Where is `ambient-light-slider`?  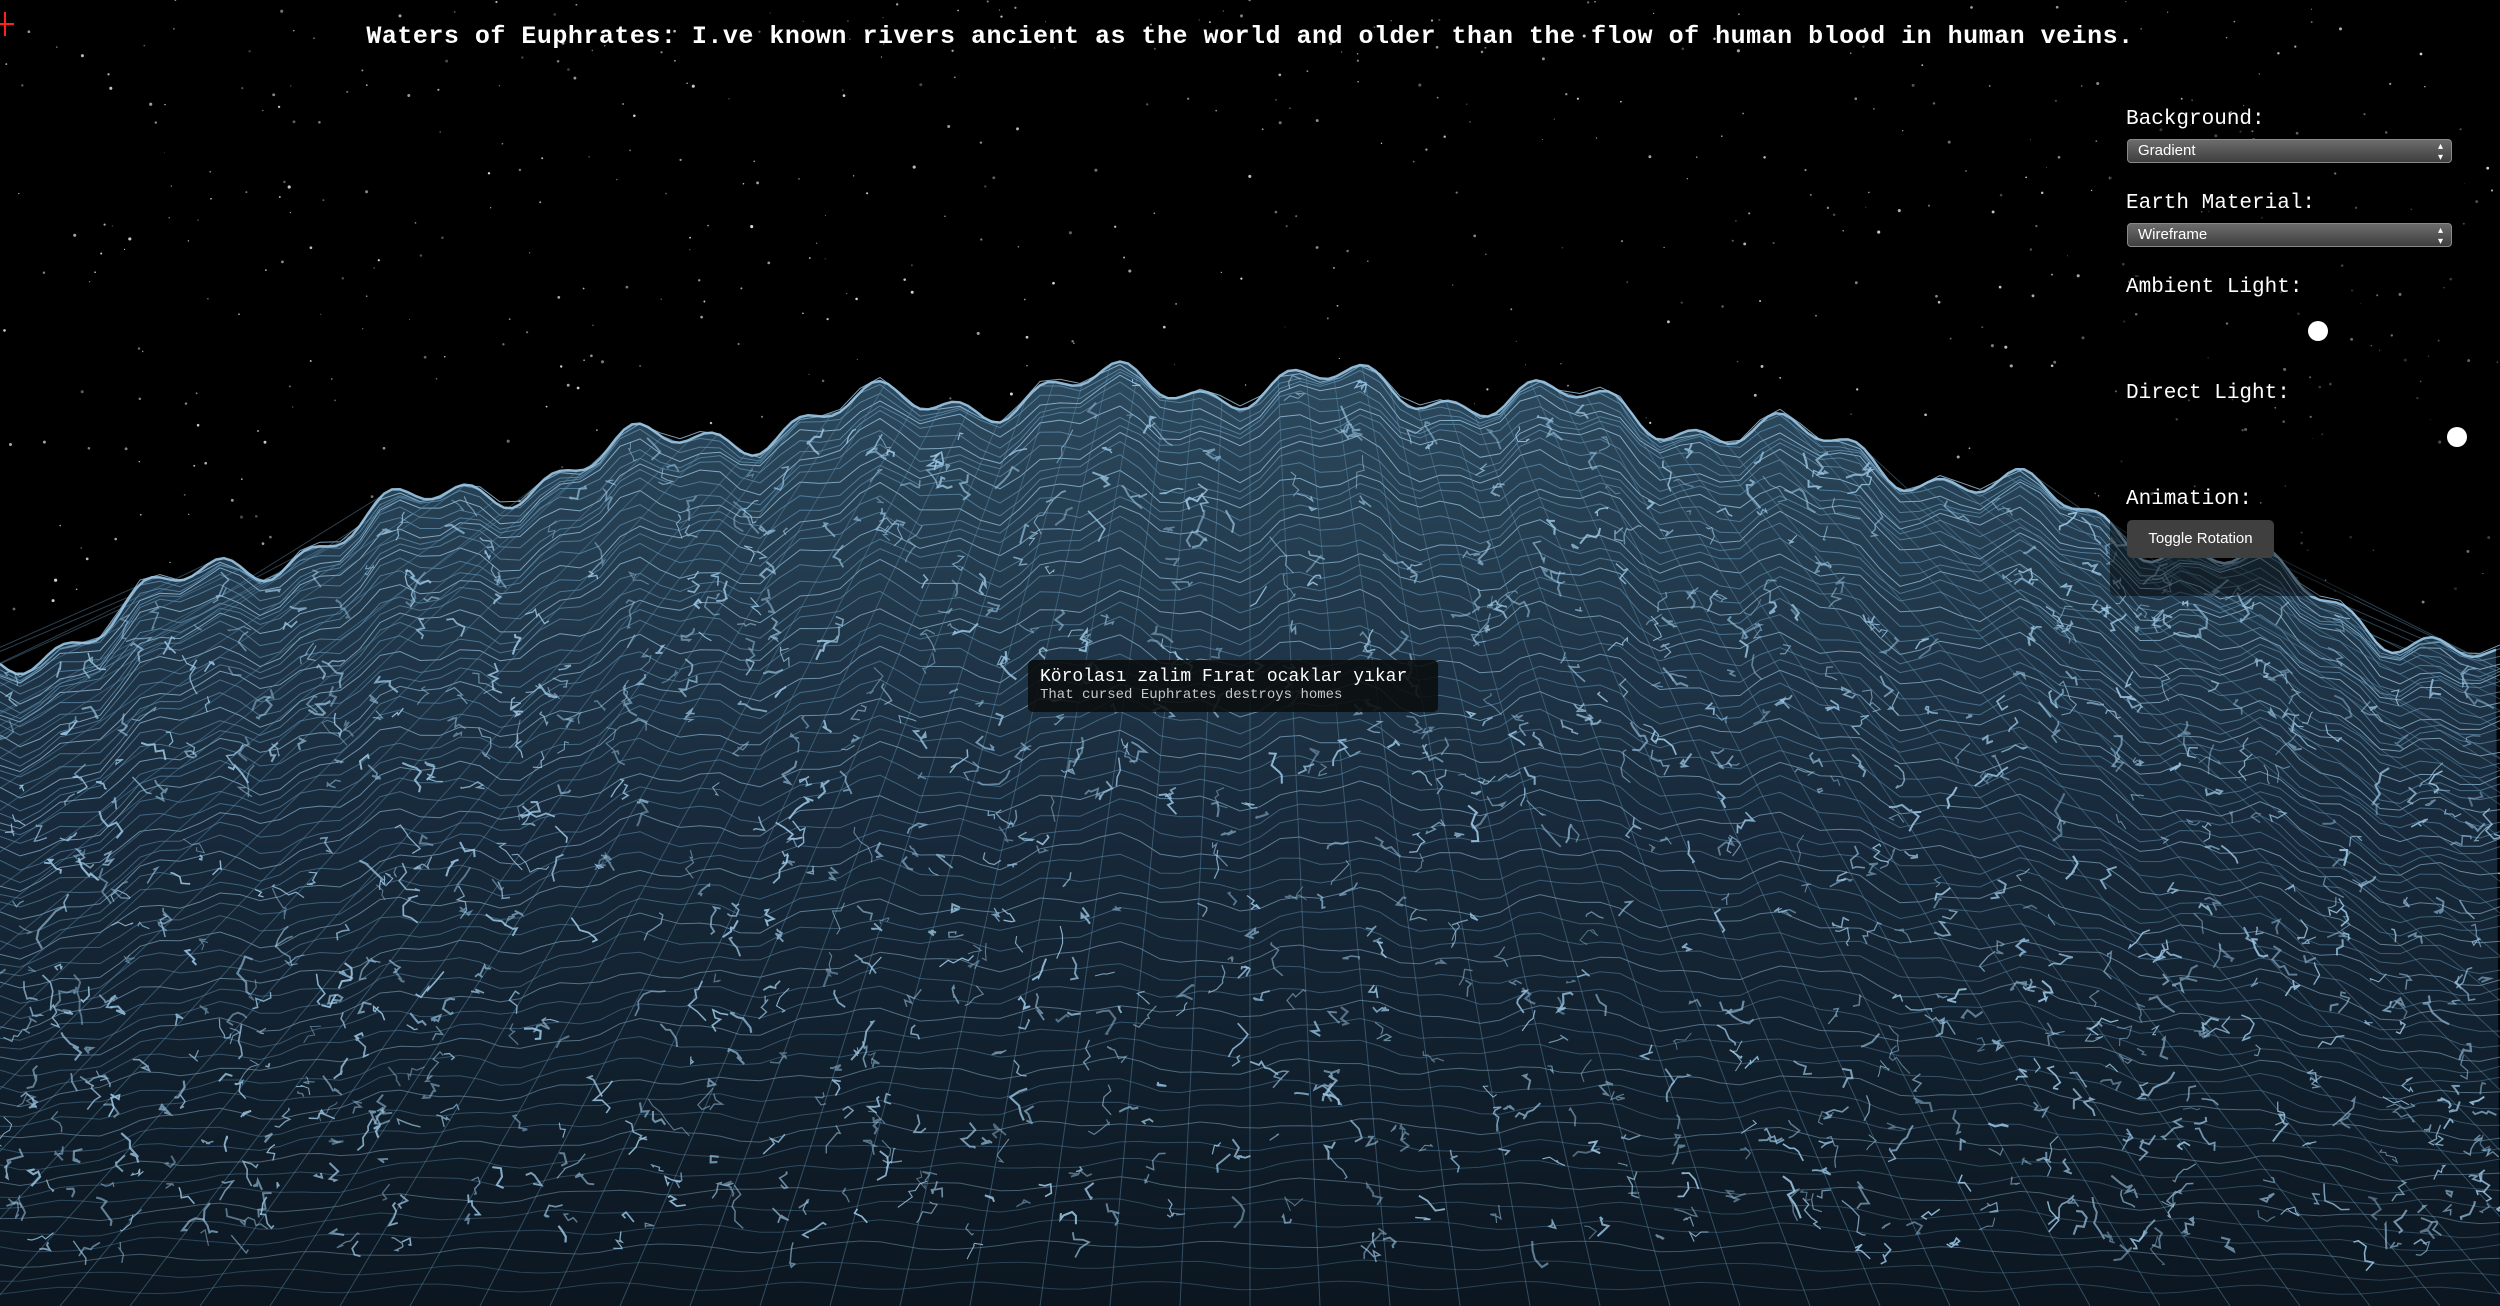 ambient-light-slider is located at coordinates (2292, 331).